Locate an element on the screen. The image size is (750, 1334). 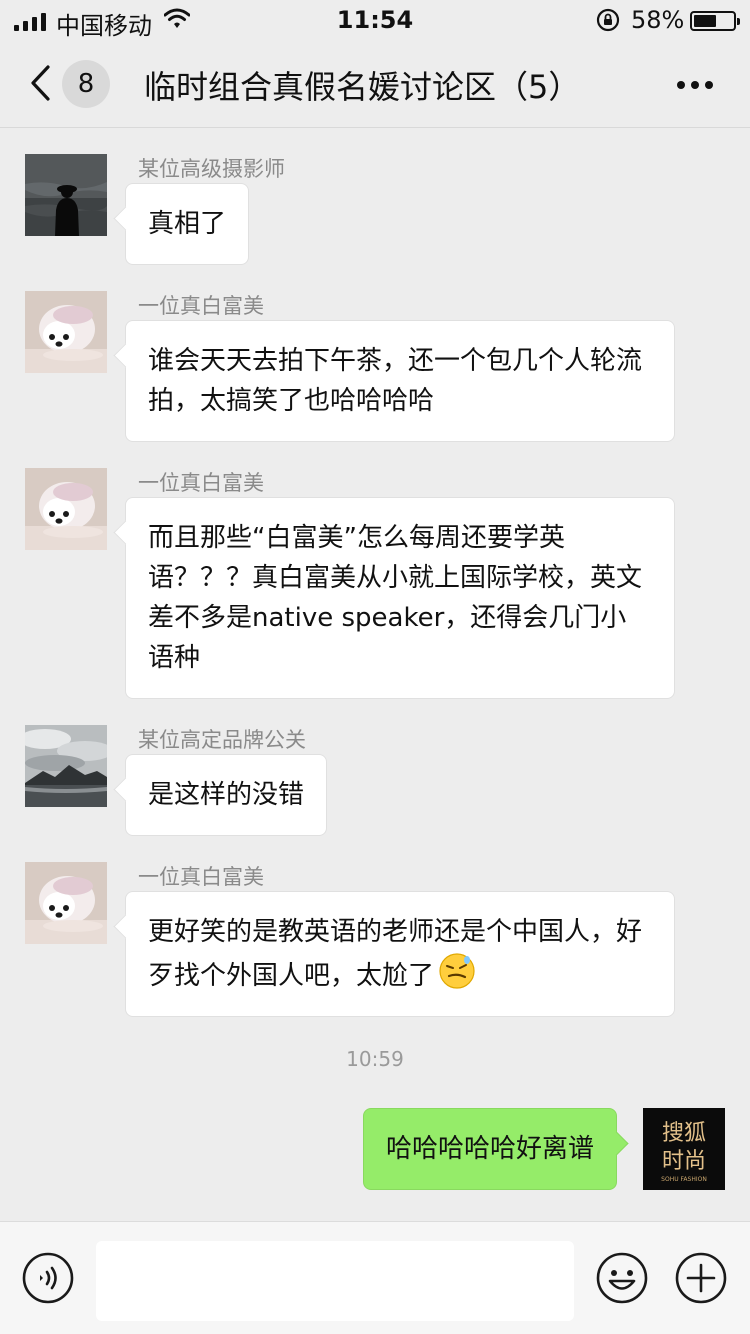
my-message-bubble: 哈哈哈哈哈好离谱 is located at coordinates (489, 1149).